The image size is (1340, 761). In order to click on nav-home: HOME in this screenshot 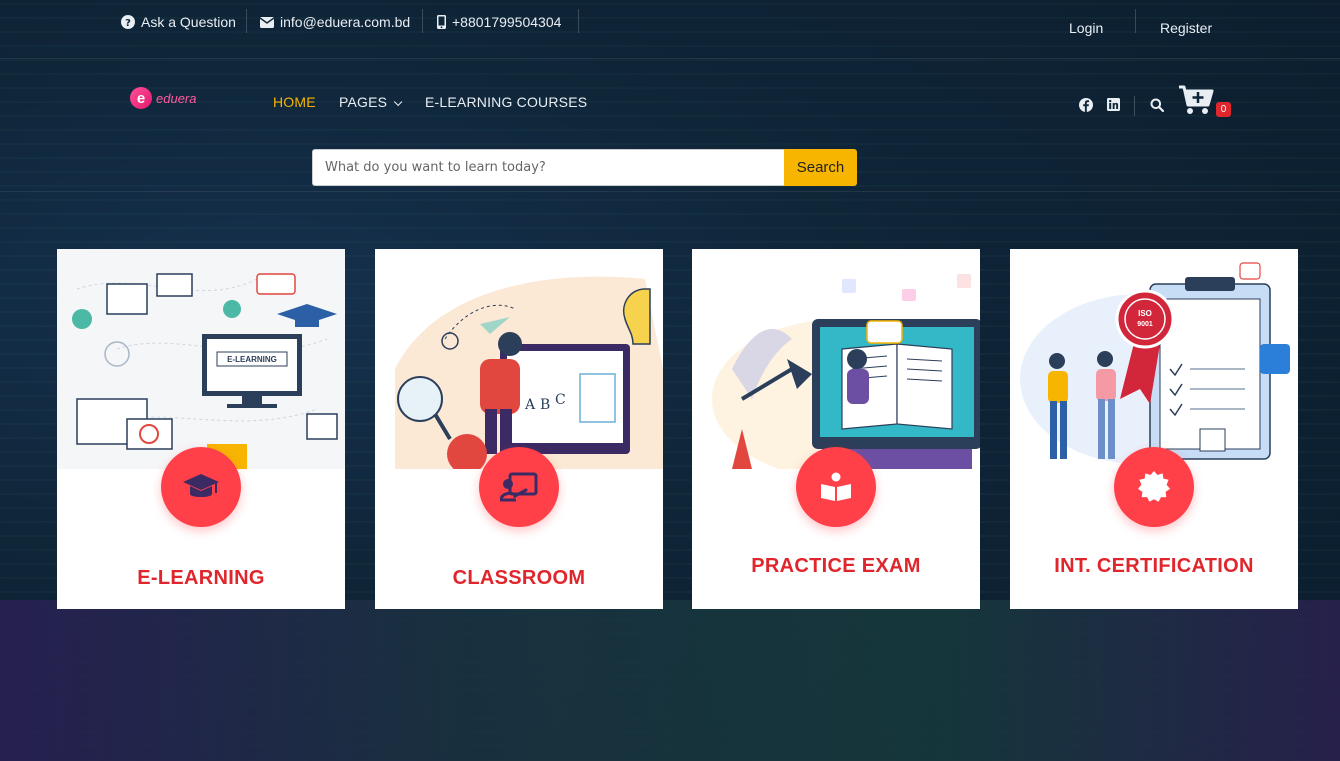, I will do `click(294, 102)`.